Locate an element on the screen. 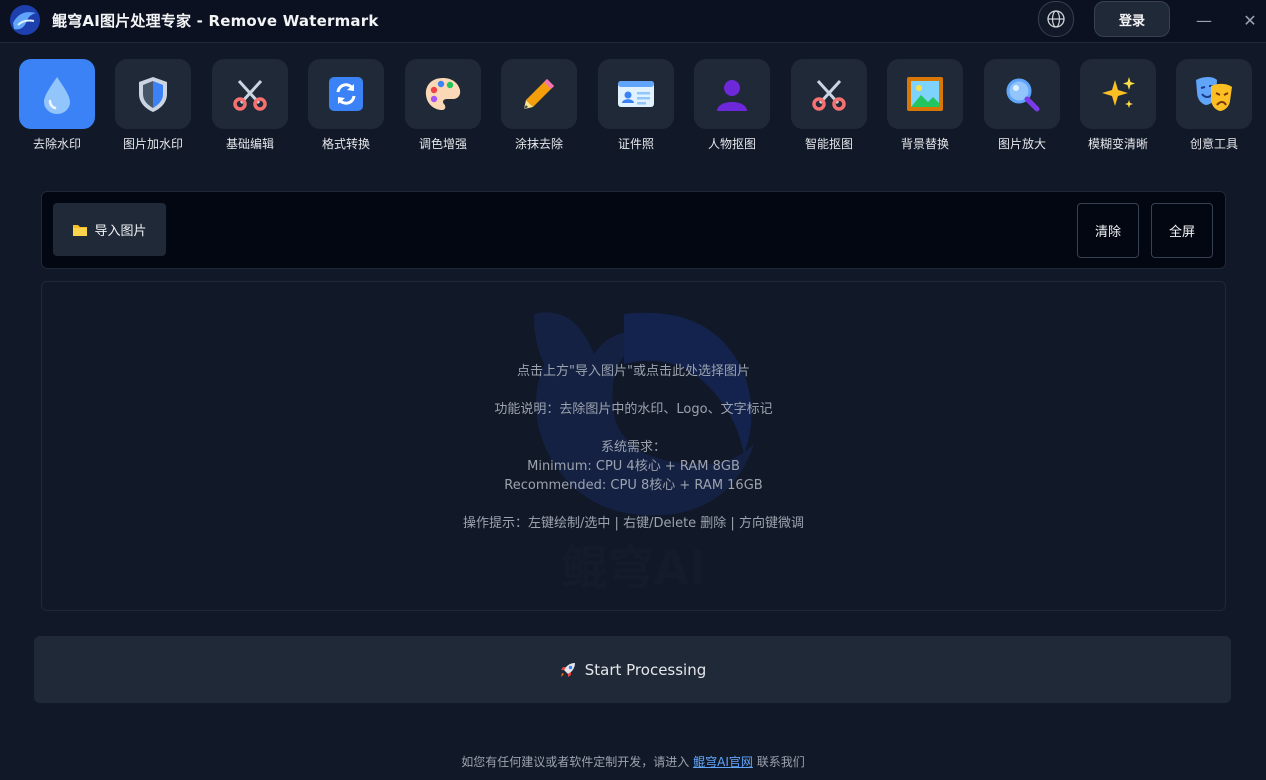  tool-label: 模糊变清晰 is located at coordinates (1117, 144).